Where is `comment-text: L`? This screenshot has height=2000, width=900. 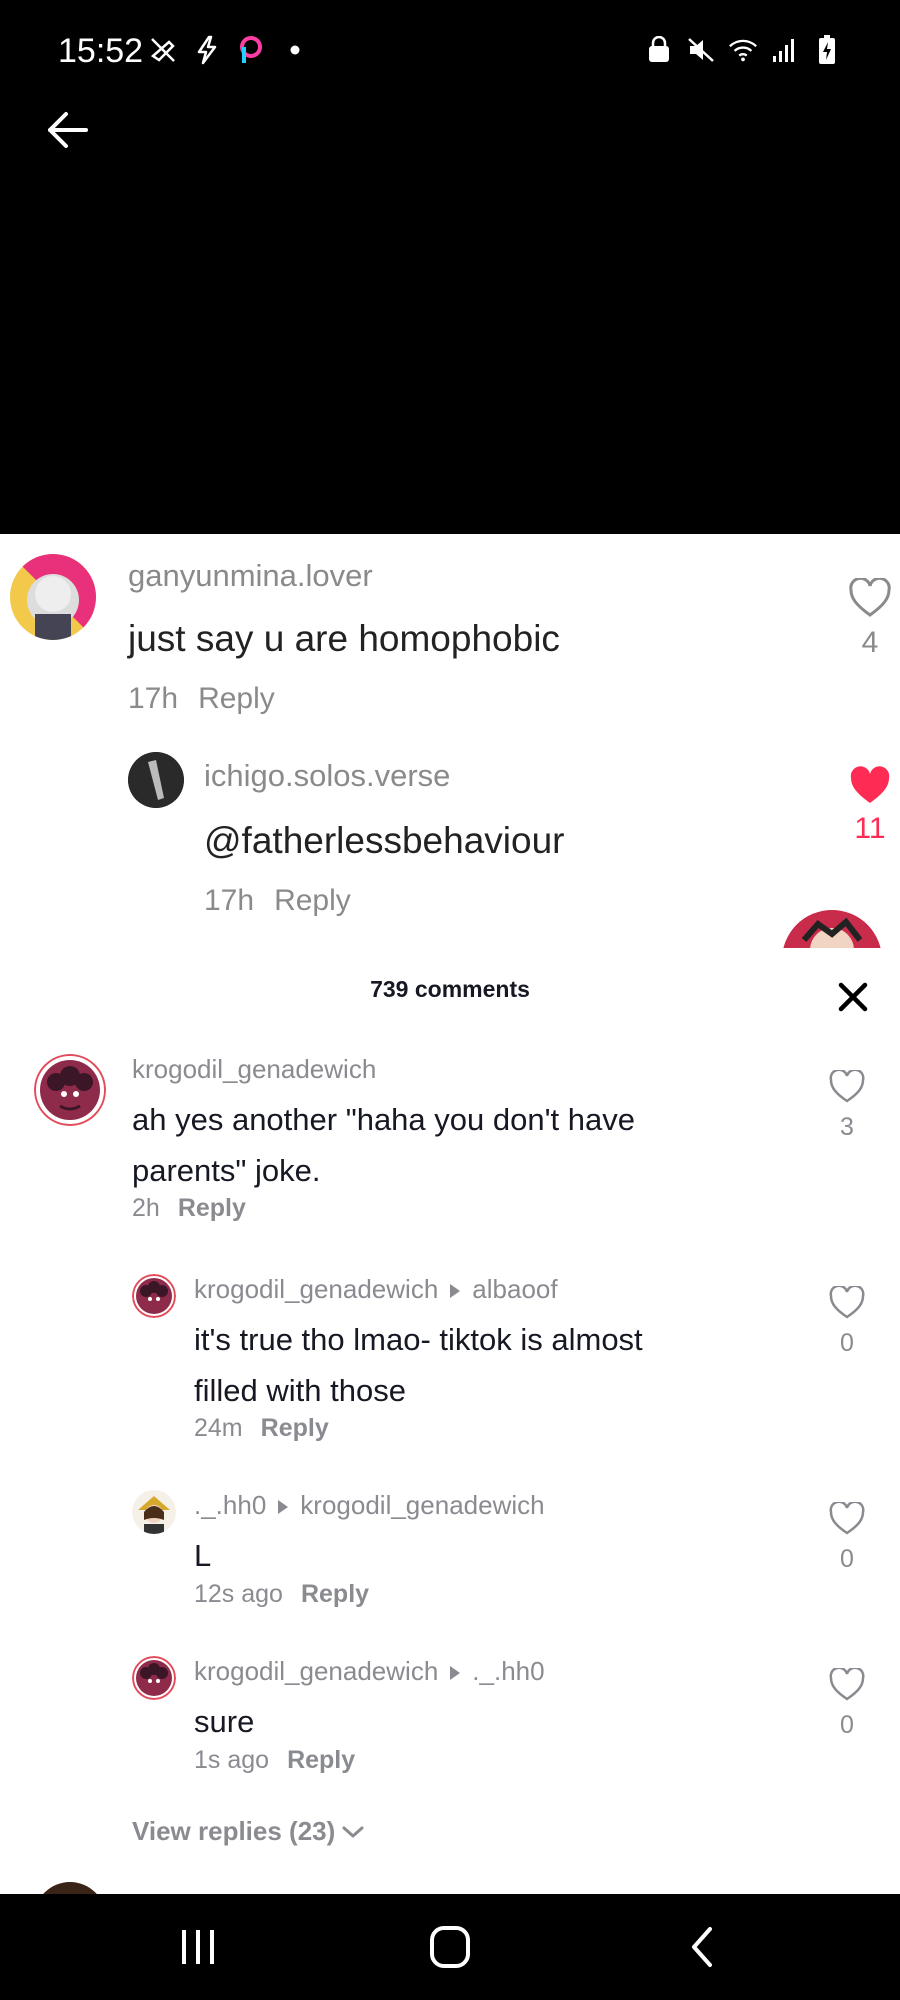 comment-text: L is located at coordinates (494, 1555).